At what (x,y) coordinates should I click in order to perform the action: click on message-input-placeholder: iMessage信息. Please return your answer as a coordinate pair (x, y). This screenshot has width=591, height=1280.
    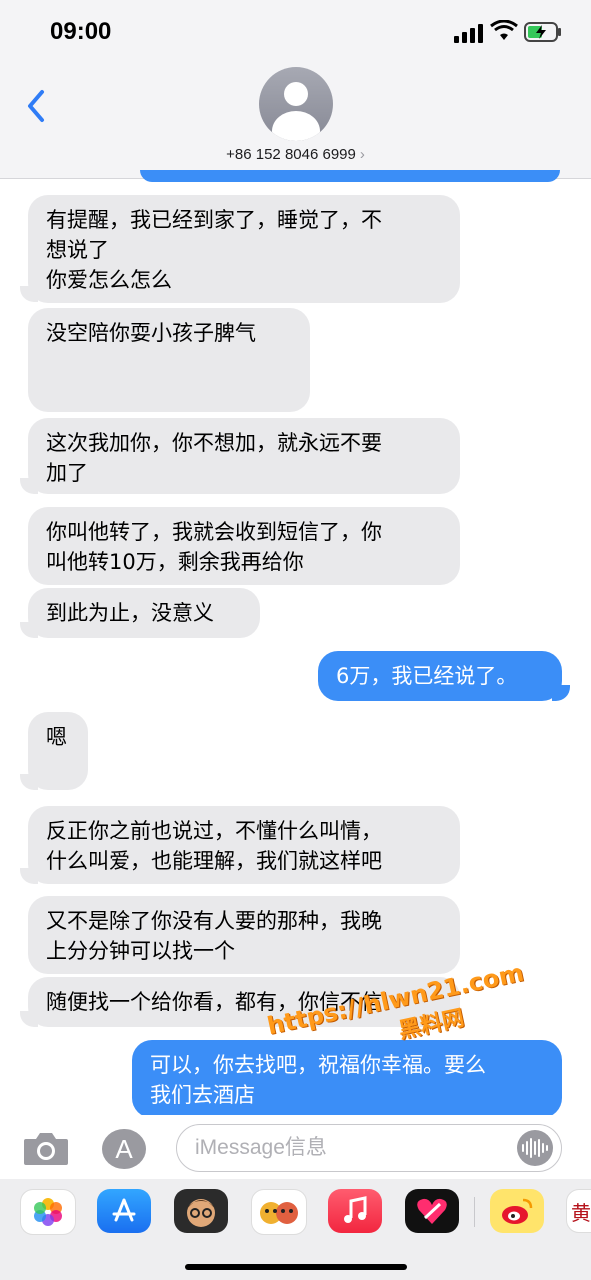
    Looking at the image, I should click on (261, 1147).